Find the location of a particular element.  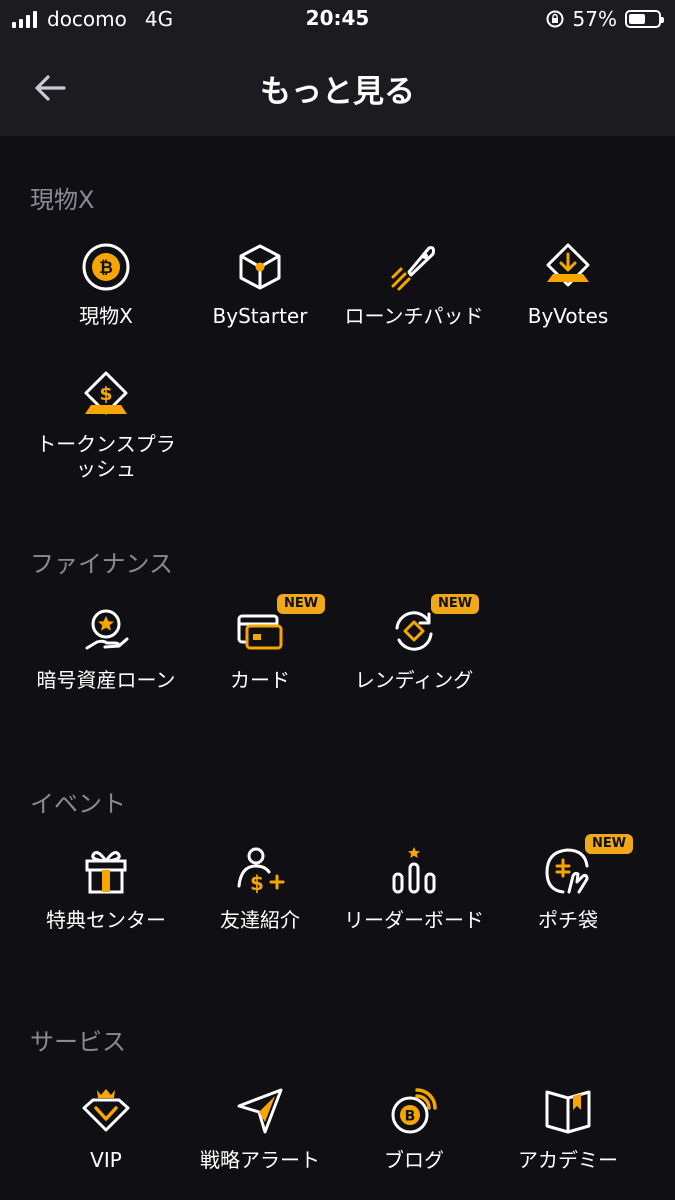

menu-item-token-splash: $ トークンスプラッシュ is located at coordinates (106, 426).